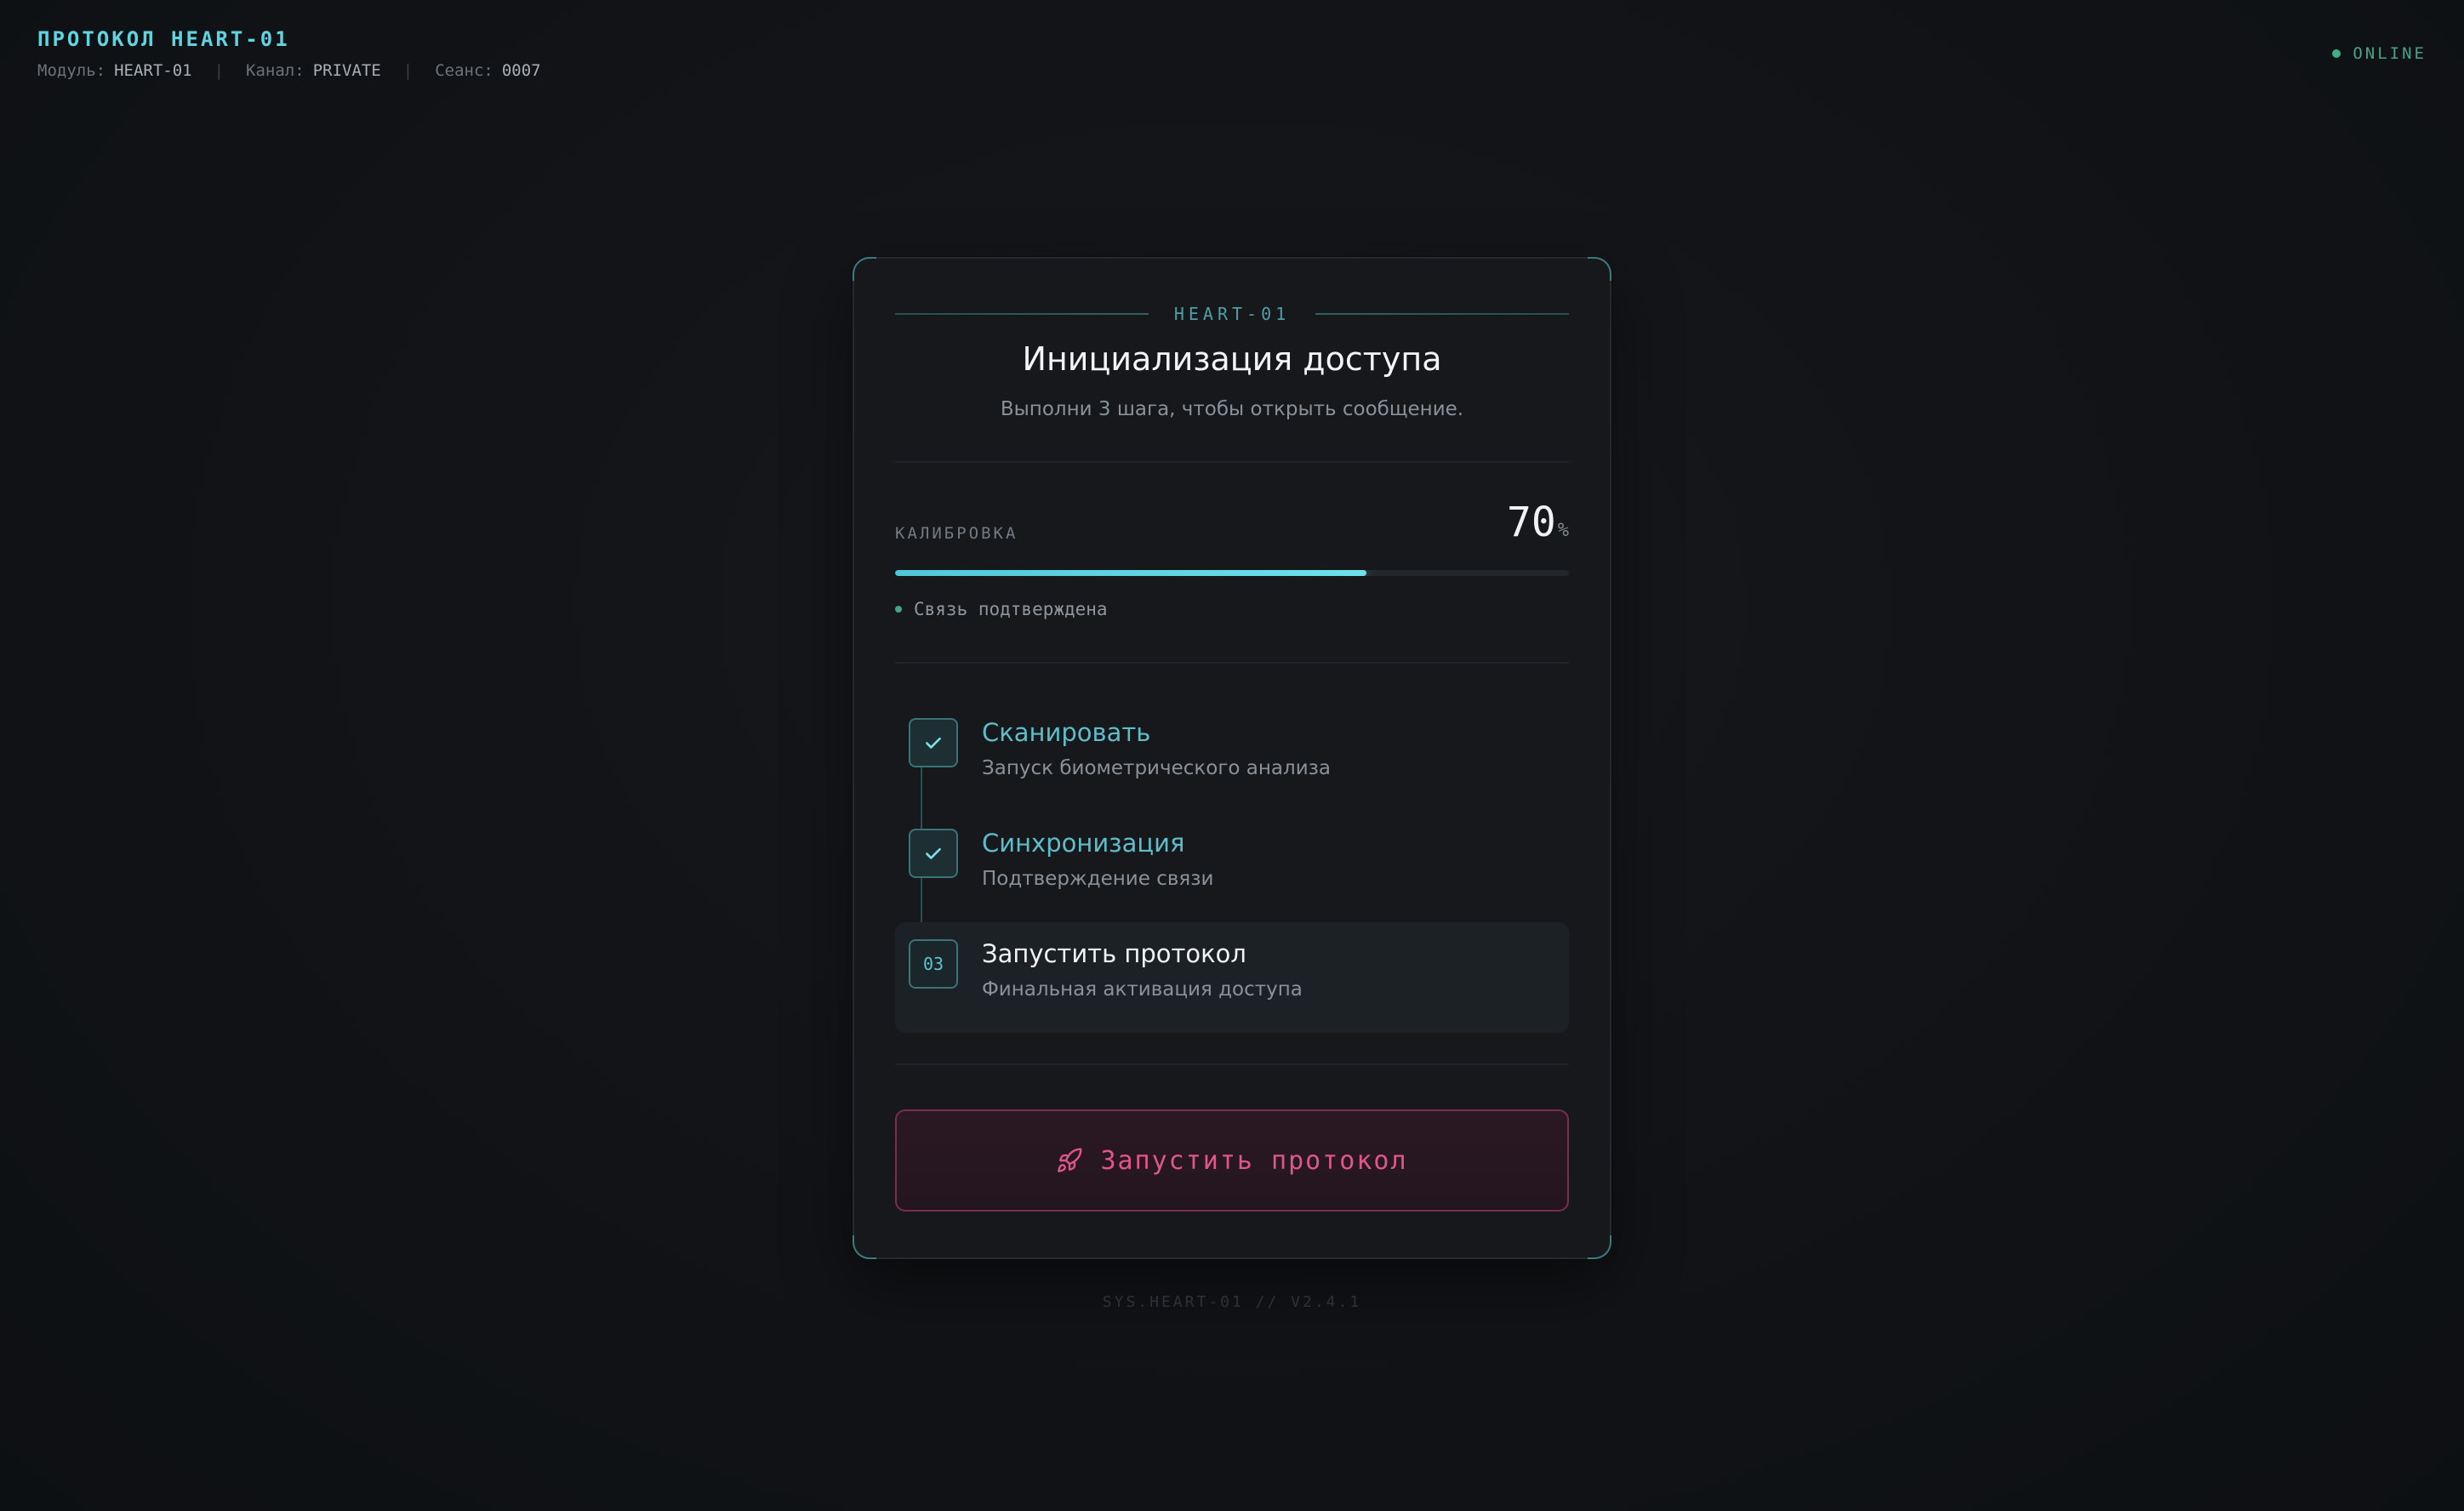  Describe the element at coordinates (1157, 768) in the screenshot. I see `step-description: Запуск биометрического анализа` at that location.